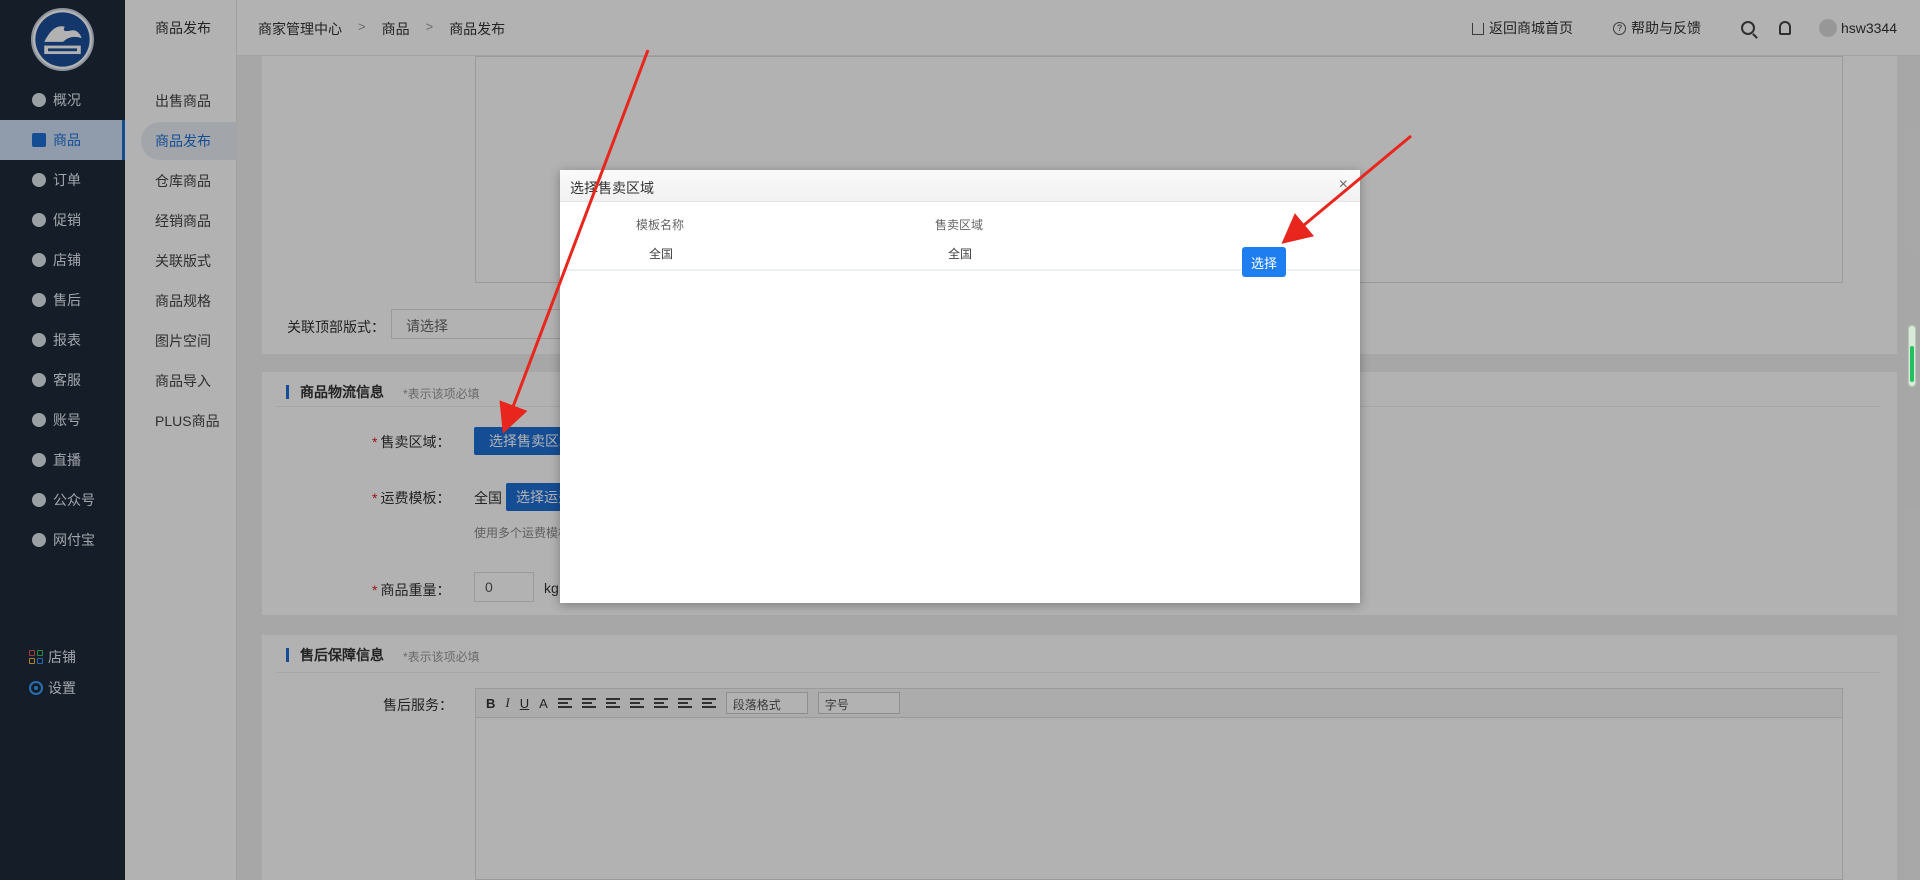 The height and width of the screenshot is (880, 1920). What do you see at coordinates (960, 186) in the screenshot?
I see `dialog-header: 选择售卖区域 ×` at bounding box center [960, 186].